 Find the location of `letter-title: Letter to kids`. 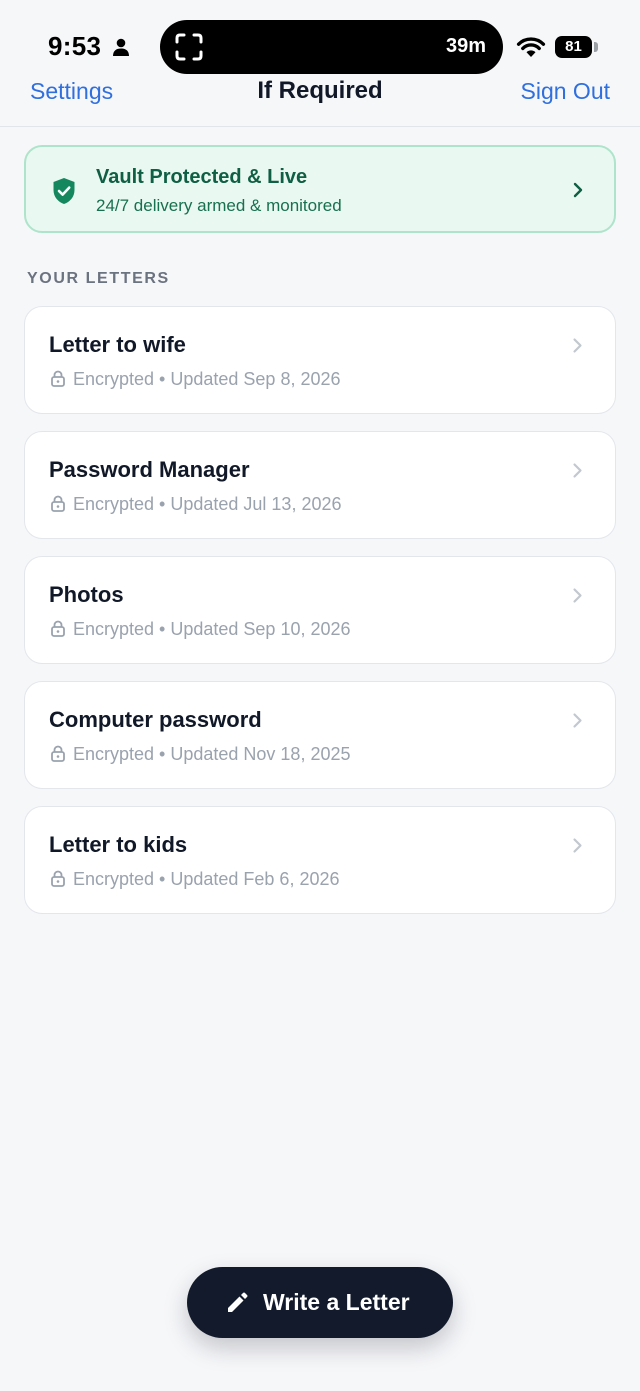

letter-title: Letter to kids is located at coordinates (118, 844).